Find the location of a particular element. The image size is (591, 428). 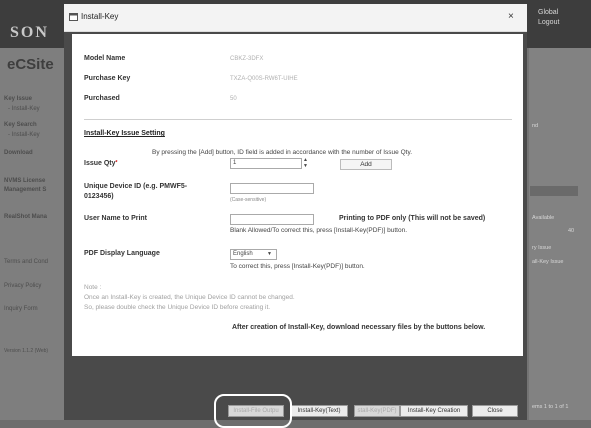

sidebar-subitem-install-key: - Install-Key is located at coordinates (24, 109).